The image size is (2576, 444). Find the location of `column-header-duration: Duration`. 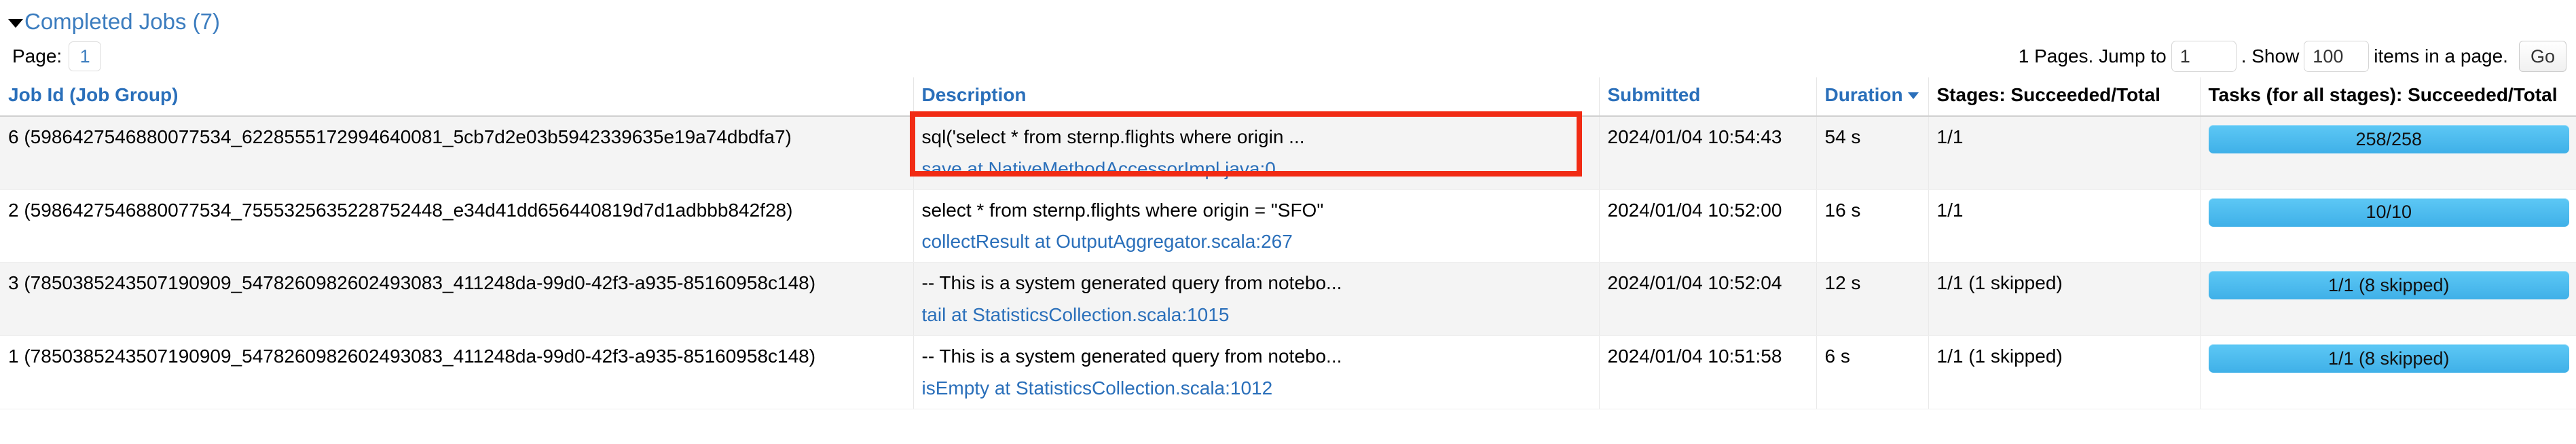

column-header-duration: Duration is located at coordinates (1872, 97).